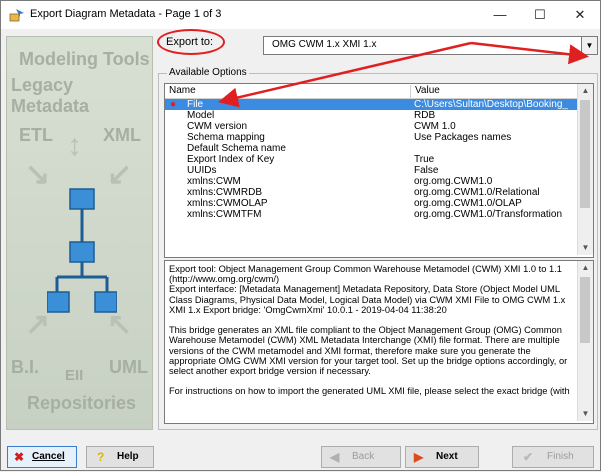  I want to click on finish-label: Finish, so click(560, 456).